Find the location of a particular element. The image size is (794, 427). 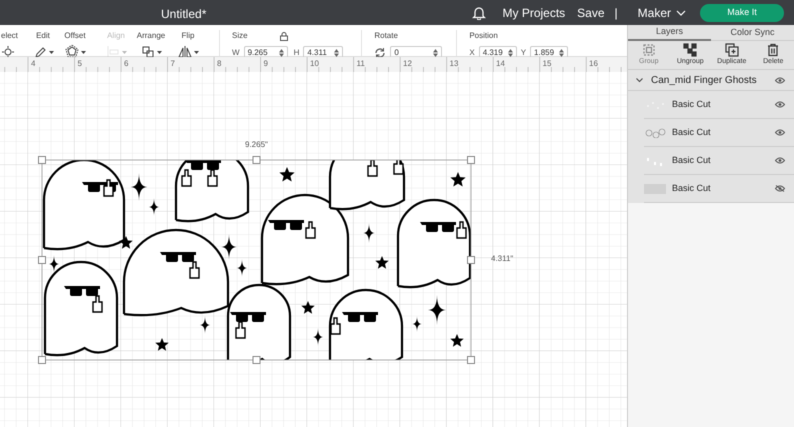

arrange-icon is located at coordinates (147, 52).